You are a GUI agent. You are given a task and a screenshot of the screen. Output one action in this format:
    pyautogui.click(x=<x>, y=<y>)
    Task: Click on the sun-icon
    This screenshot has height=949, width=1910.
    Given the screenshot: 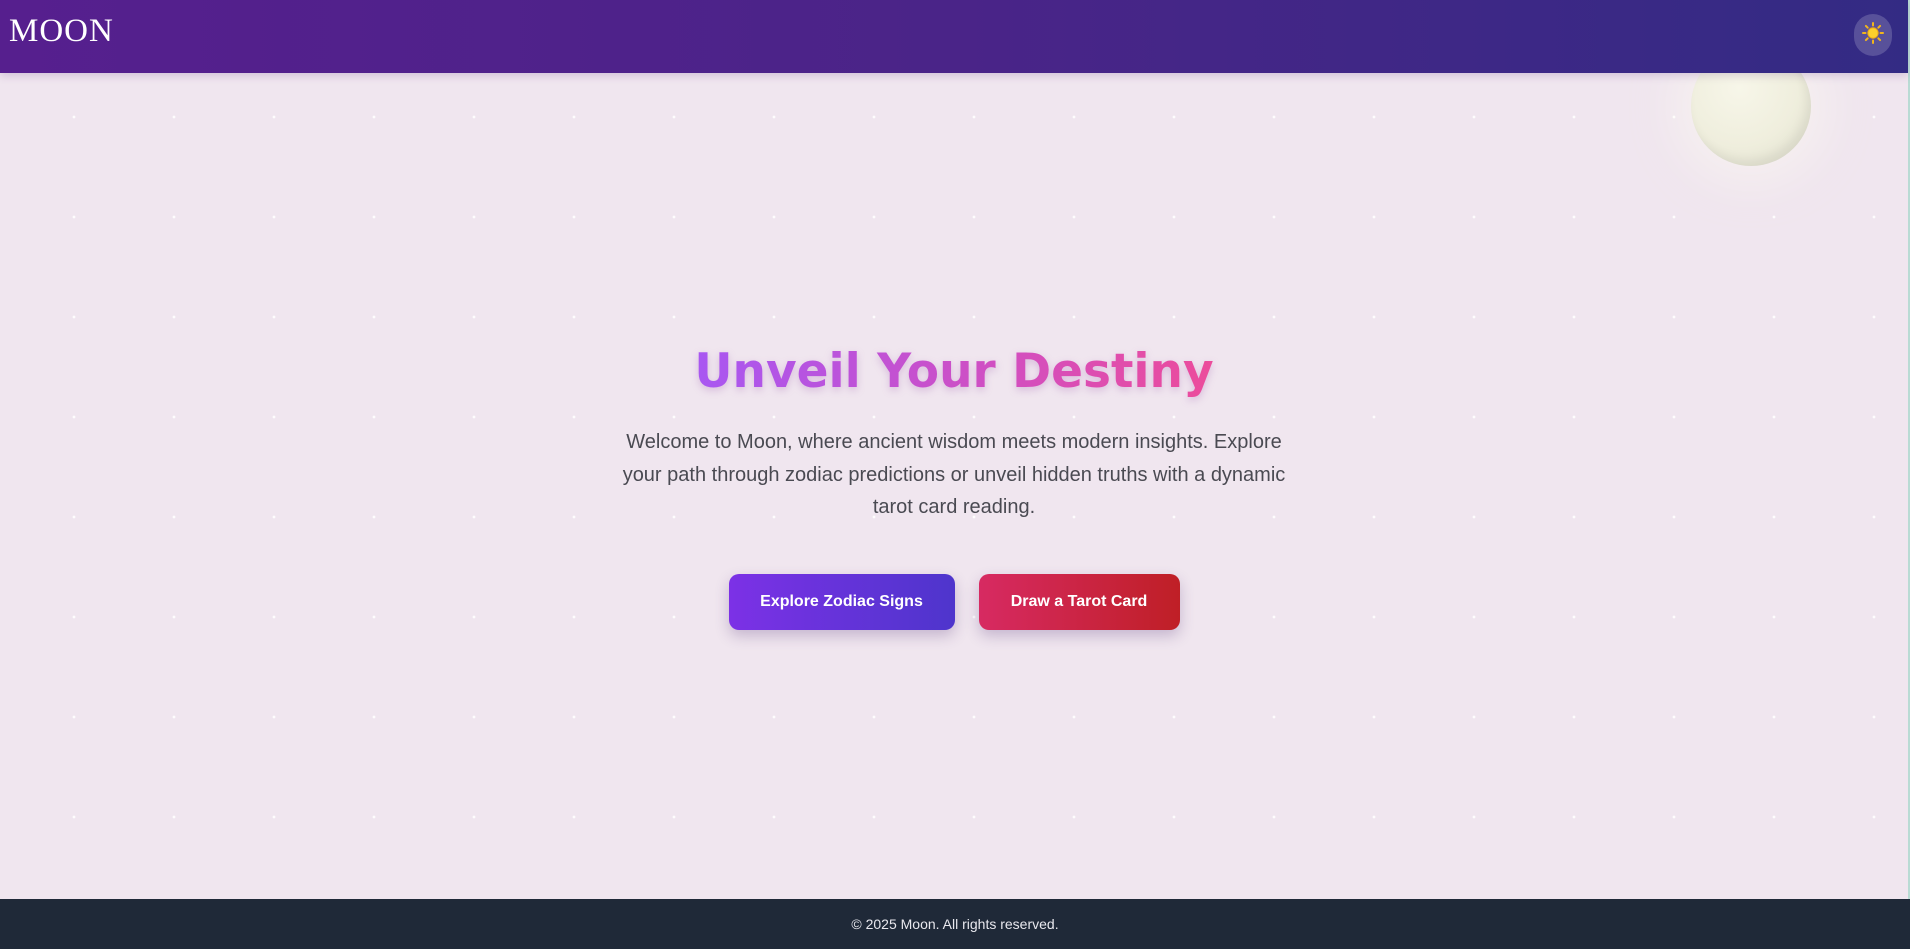 What is the action you would take?
    pyautogui.click(x=1873, y=35)
    